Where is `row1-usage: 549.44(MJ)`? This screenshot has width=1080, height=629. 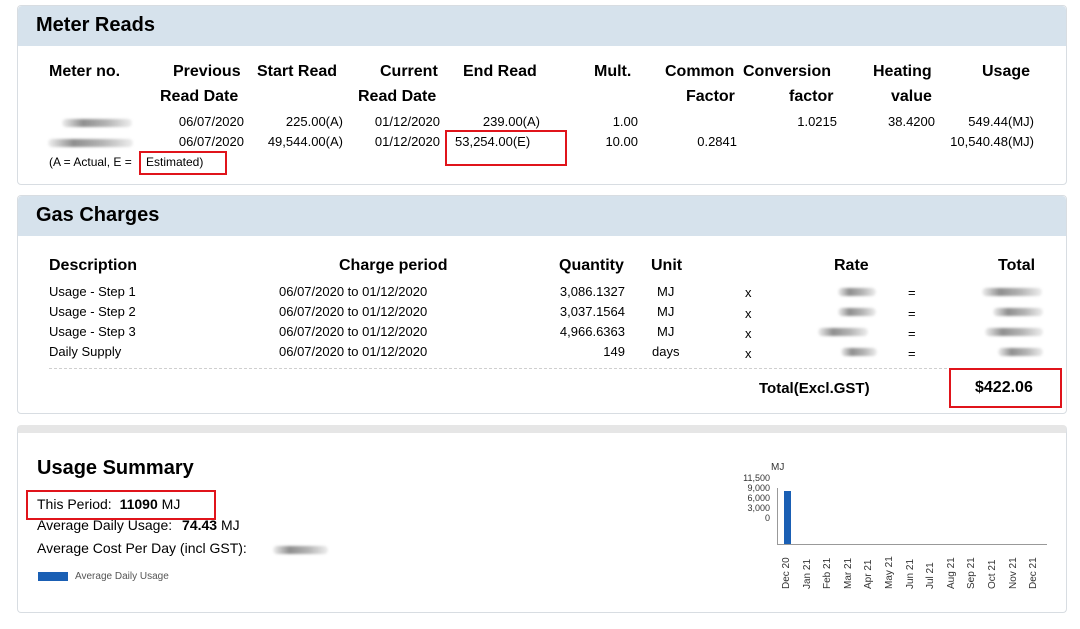
row1-usage: 549.44(MJ) is located at coordinates (1001, 121).